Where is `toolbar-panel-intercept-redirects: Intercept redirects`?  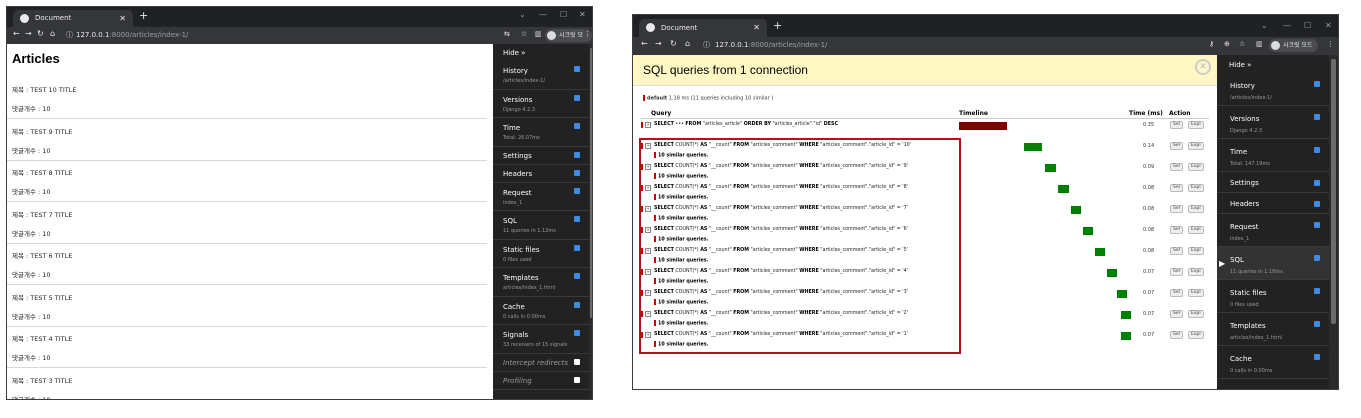 toolbar-panel-intercept-redirects: Intercept redirects is located at coordinates (541, 363).